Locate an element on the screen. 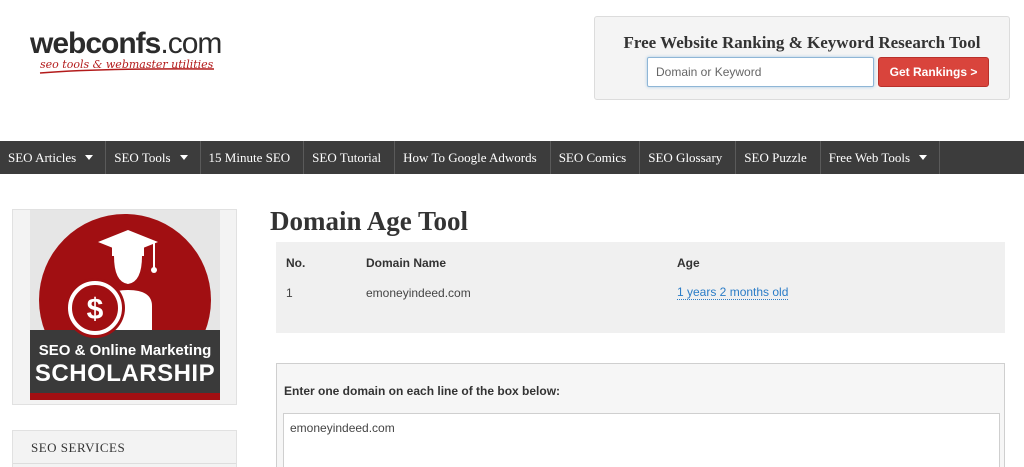 Image resolution: width=1024 pixels, height=467 pixels. nav-item-seo-tutorial: SEO Tutorial is located at coordinates (350, 157).